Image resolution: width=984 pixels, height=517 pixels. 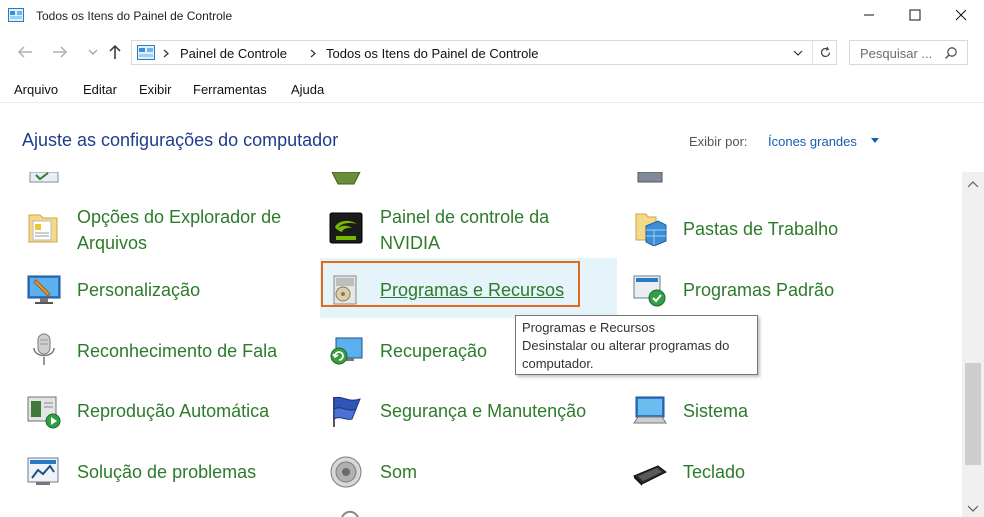 I want to click on recovery-icon, so click(x=346, y=351).